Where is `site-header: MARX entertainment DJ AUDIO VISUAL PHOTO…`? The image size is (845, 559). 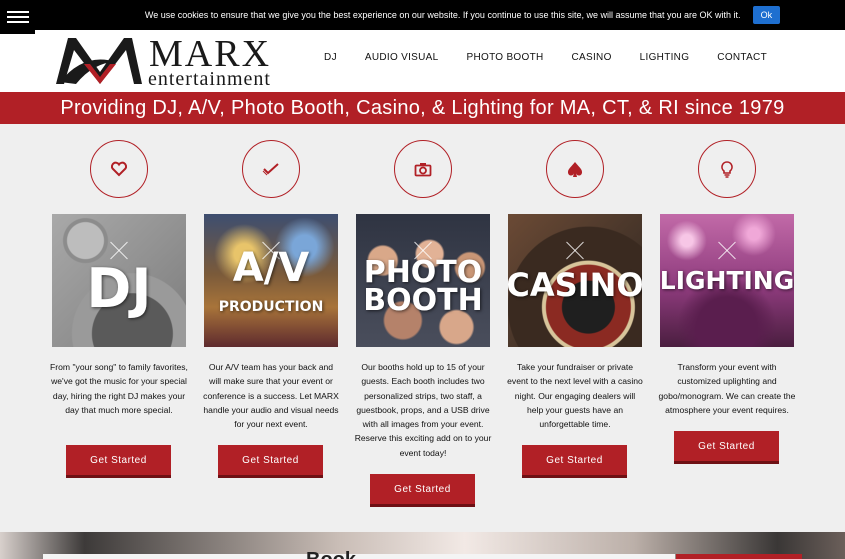
site-header: MARX entertainment DJ AUDIO VISUAL PHOTO… is located at coordinates (422, 61).